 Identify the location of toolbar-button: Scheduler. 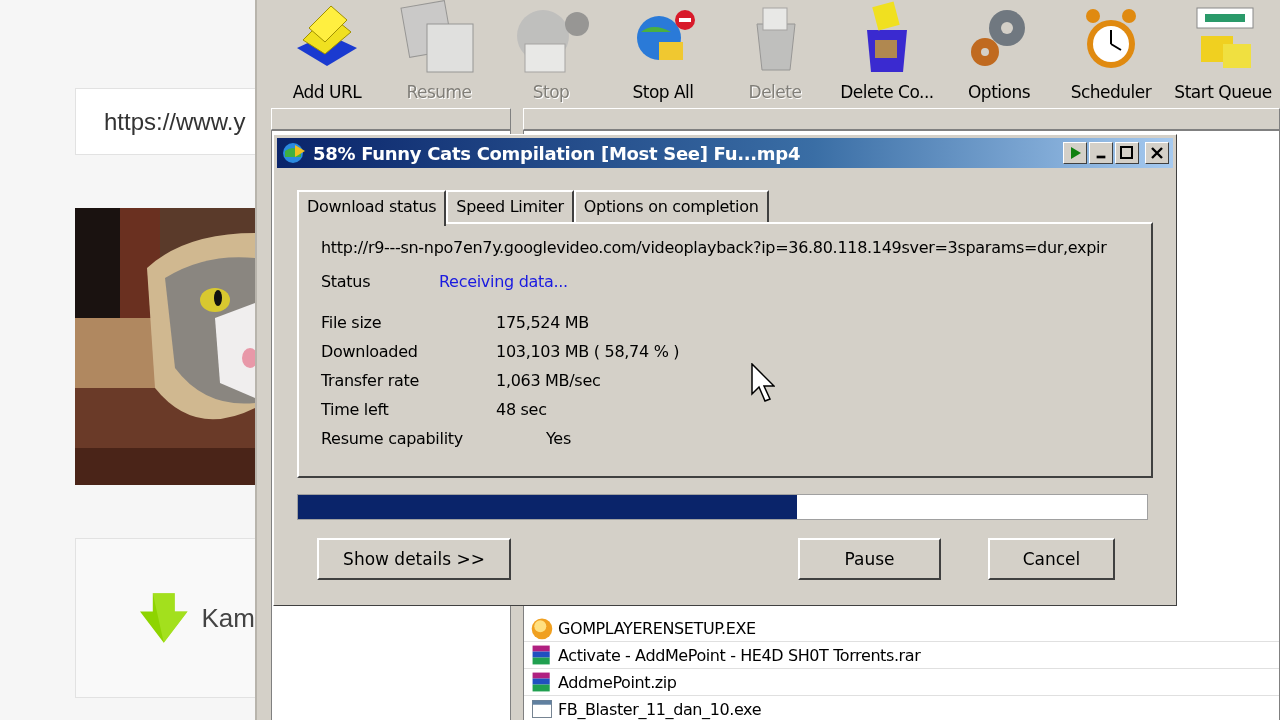
(1111, 51).